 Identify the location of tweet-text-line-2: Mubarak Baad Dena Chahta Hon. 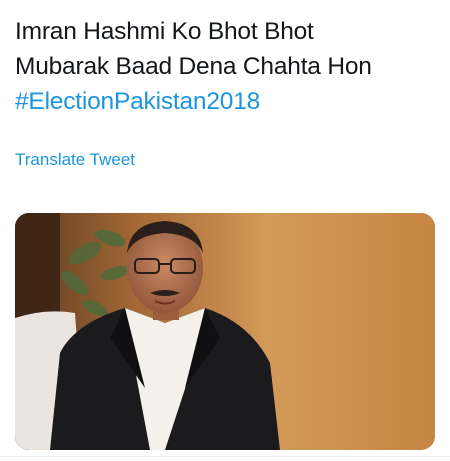
(193, 66).